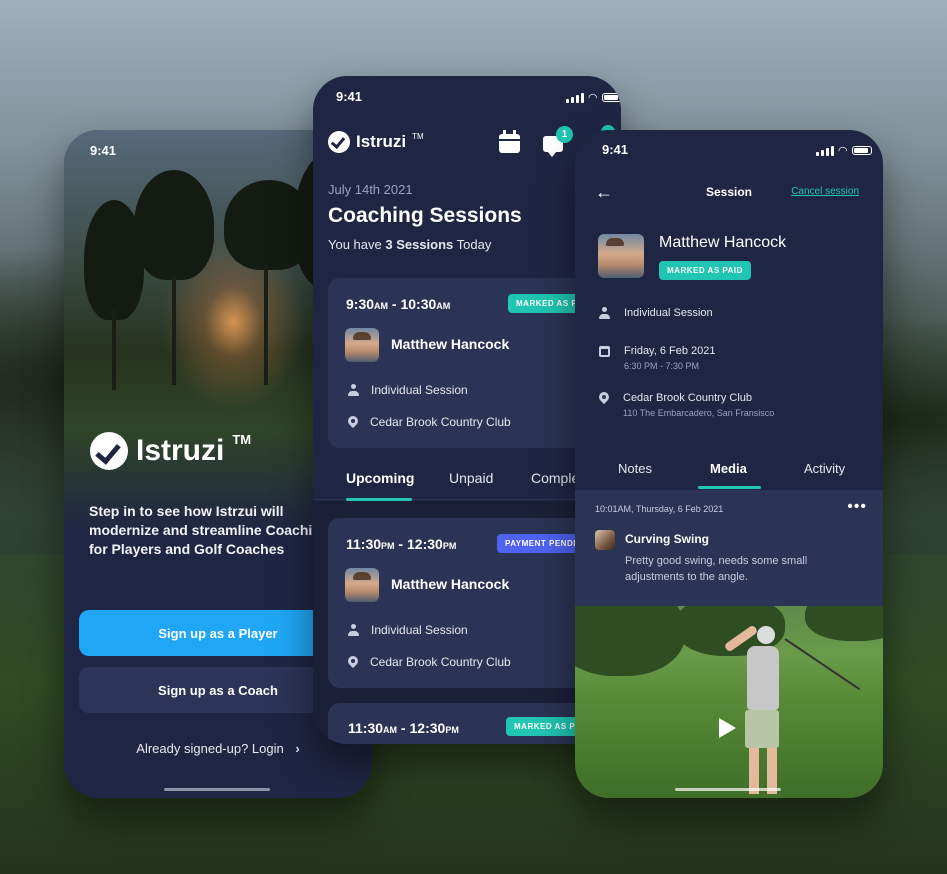  Describe the element at coordinates (425, 215) in the screenshot. I see `page-title: Coaching Sessions` at that location.